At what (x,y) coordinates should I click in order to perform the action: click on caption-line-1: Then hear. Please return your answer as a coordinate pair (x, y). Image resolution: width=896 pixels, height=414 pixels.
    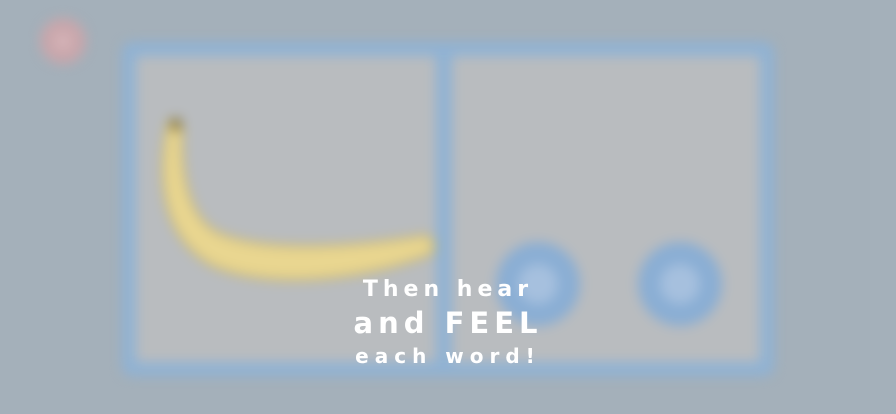
    Looking at the image, I should click on (448, 289).